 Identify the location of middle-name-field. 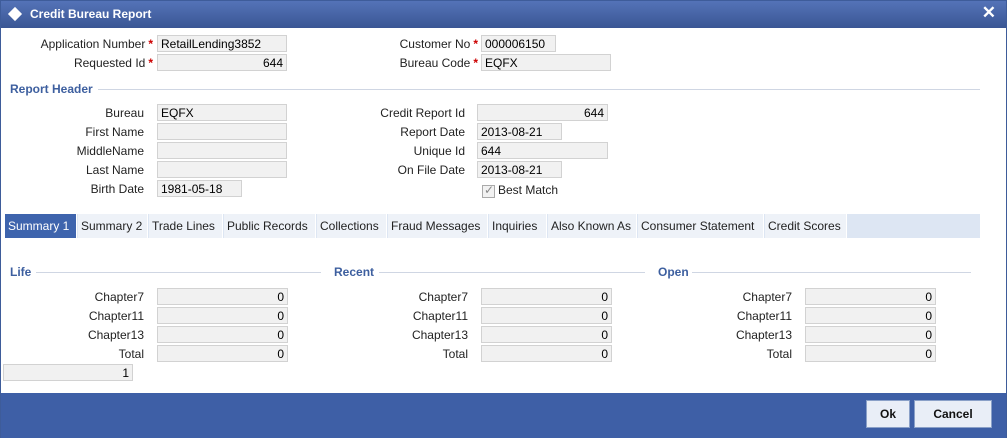
(222, 150).